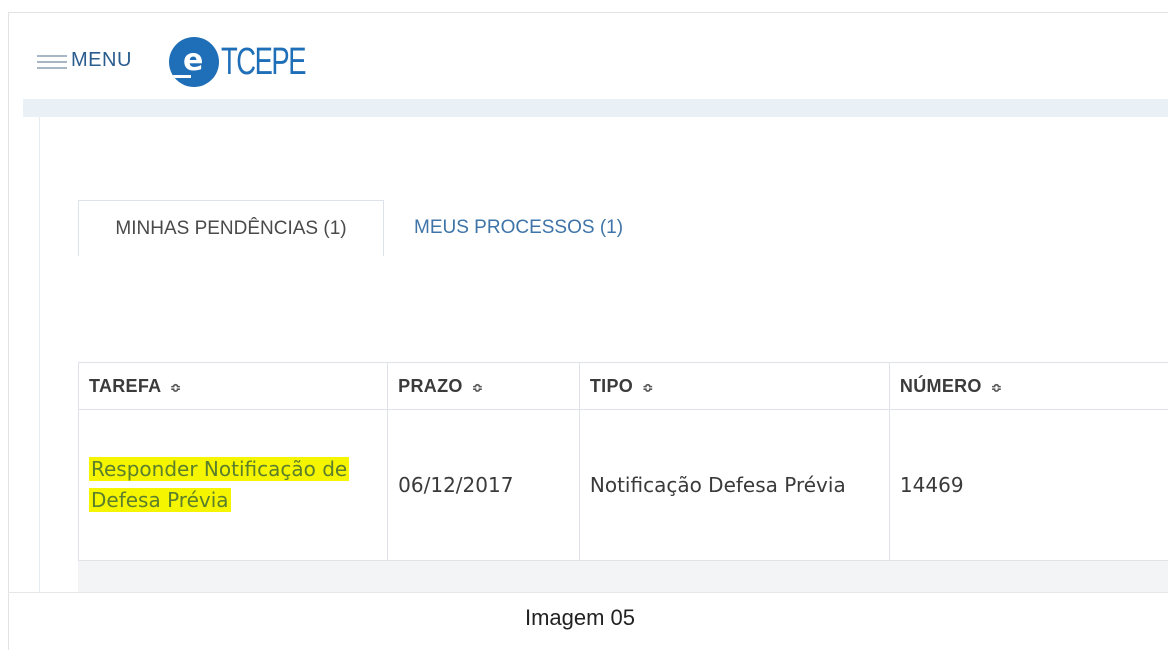  What do you see at coordinates (514, 228) in the screenshot?
I see `tab-meus-processos: MEUS PROCESSOS (1)` at bounding box center [514, 228].